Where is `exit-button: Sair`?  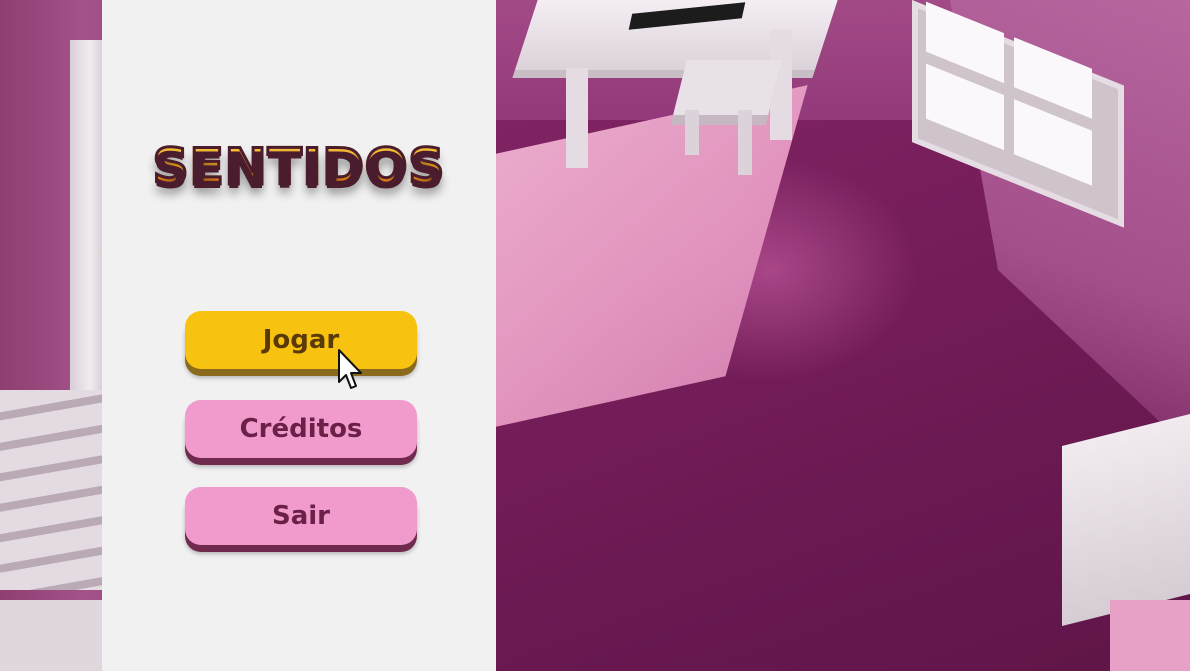
exit-button: Sair is located at coordinates (301, 516).